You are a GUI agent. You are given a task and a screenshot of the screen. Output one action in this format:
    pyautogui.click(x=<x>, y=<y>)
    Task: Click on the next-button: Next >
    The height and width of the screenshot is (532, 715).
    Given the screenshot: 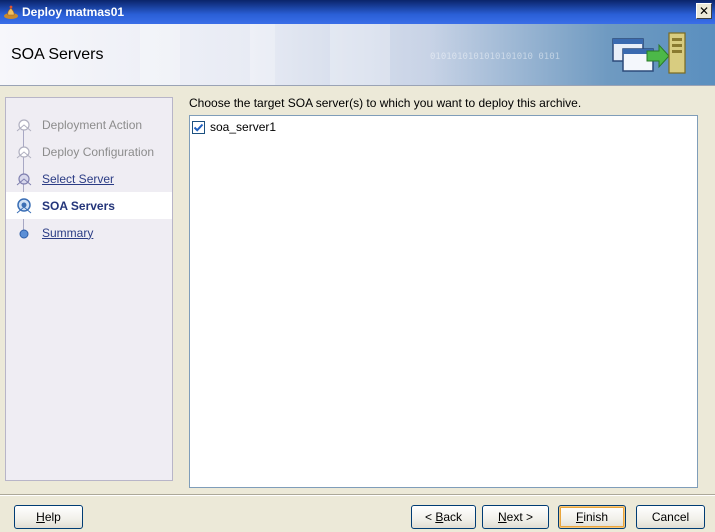 What is the action you would take?
    pyautogui.click(x=515, y=517)
    